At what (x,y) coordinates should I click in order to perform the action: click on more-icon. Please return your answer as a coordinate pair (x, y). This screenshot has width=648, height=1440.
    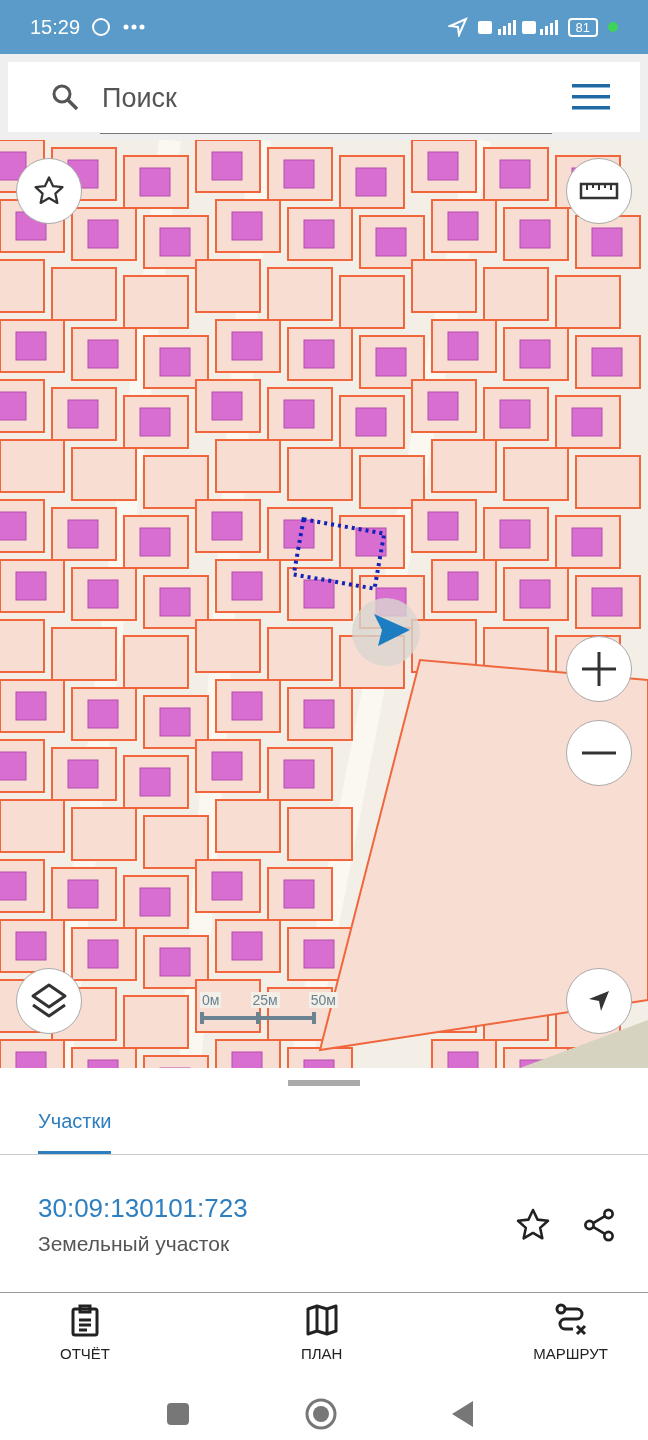
    Looking at the image, I should click on (134, 27).